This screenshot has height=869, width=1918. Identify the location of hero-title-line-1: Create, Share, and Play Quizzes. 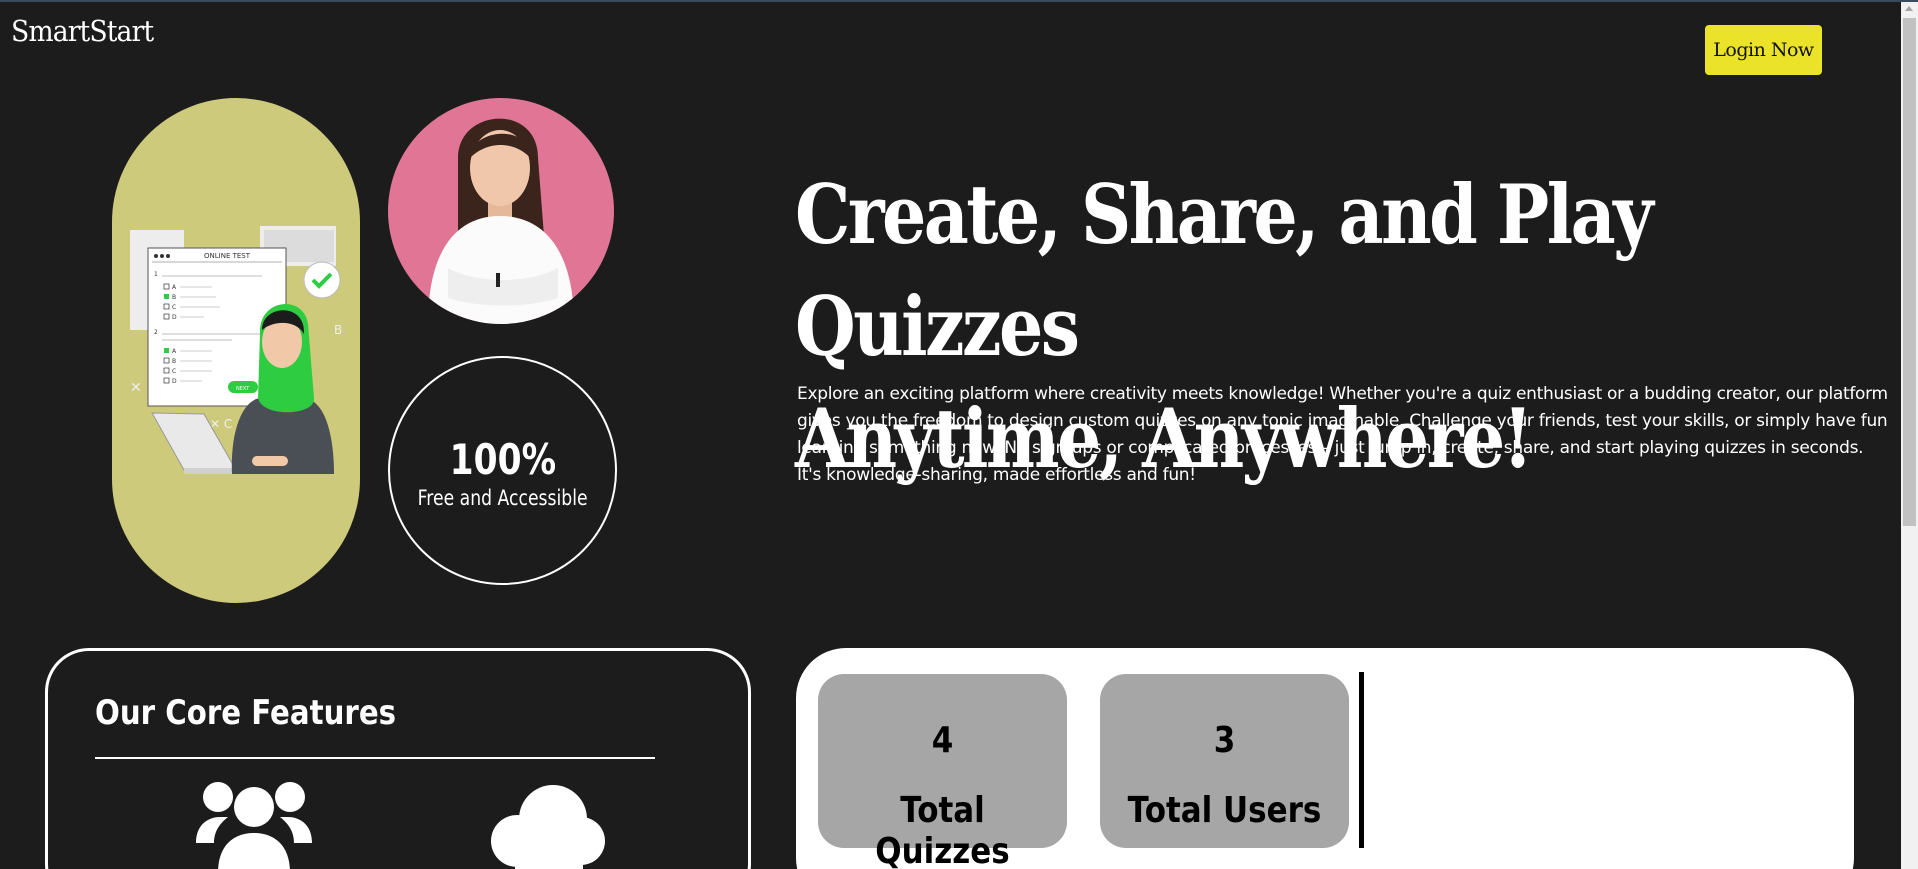
(1224, 271).